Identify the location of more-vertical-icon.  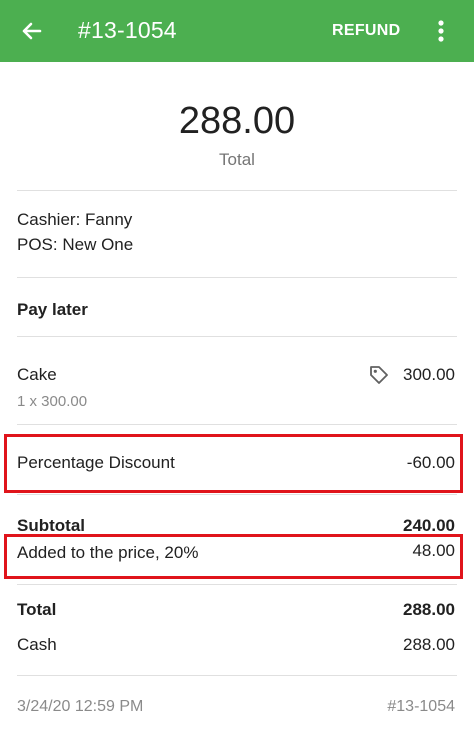
(441, 31).